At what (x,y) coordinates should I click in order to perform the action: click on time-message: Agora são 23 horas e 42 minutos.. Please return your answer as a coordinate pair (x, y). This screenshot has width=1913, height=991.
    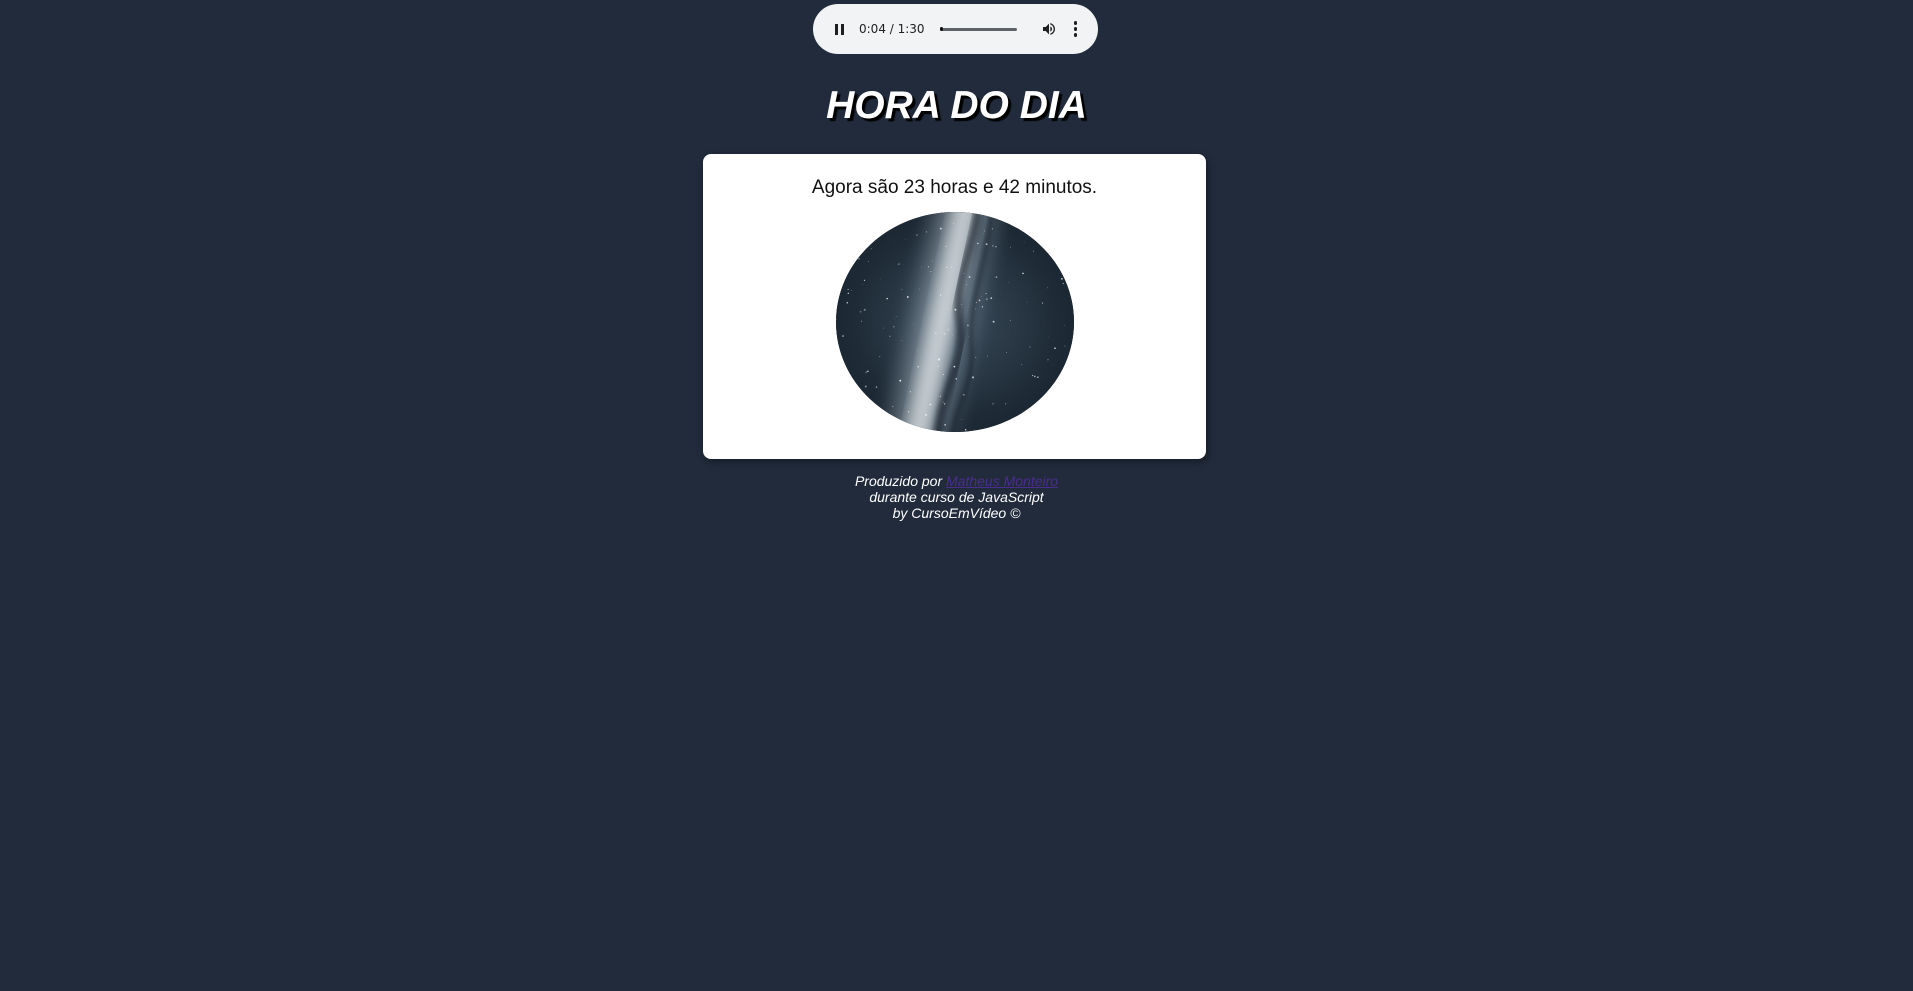
    Looking at the image, I should click on (954, 187).